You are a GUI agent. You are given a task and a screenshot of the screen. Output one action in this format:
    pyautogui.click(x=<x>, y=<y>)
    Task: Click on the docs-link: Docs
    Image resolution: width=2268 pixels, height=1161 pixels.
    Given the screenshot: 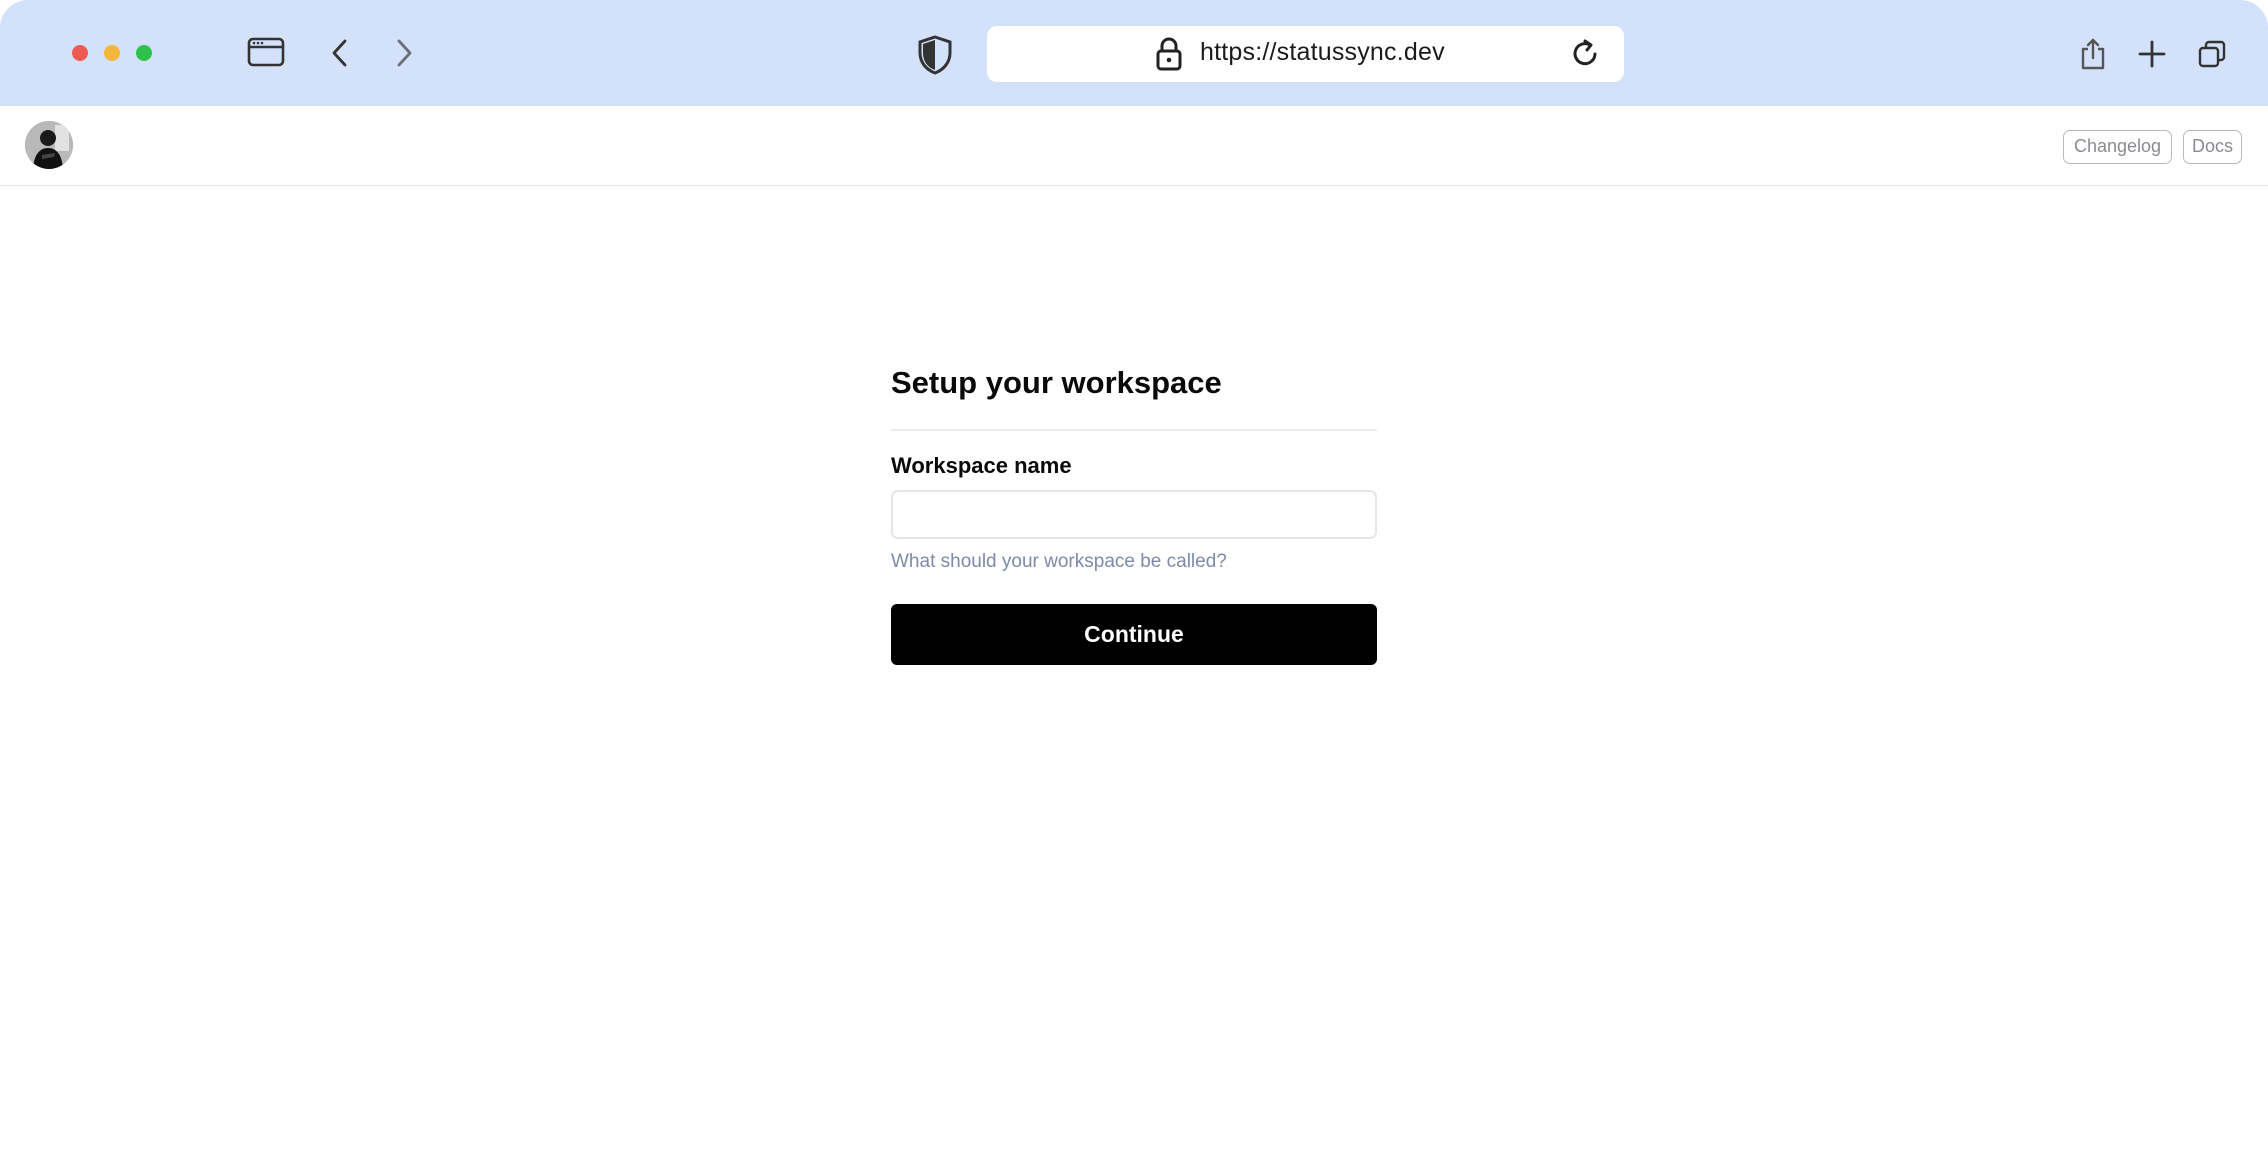 What is the action you would take?
    pyautogui.click(x=2212, y=147)
    